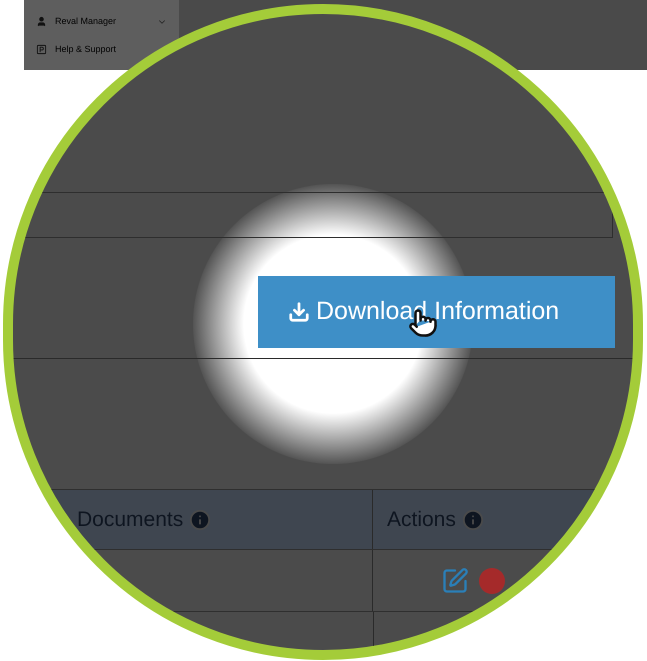 This screenshot has height=661, width=647. What do you see at coordinates (41, 21) in the screenshot?
I see `user-icon` at bounding box center [41, 21].